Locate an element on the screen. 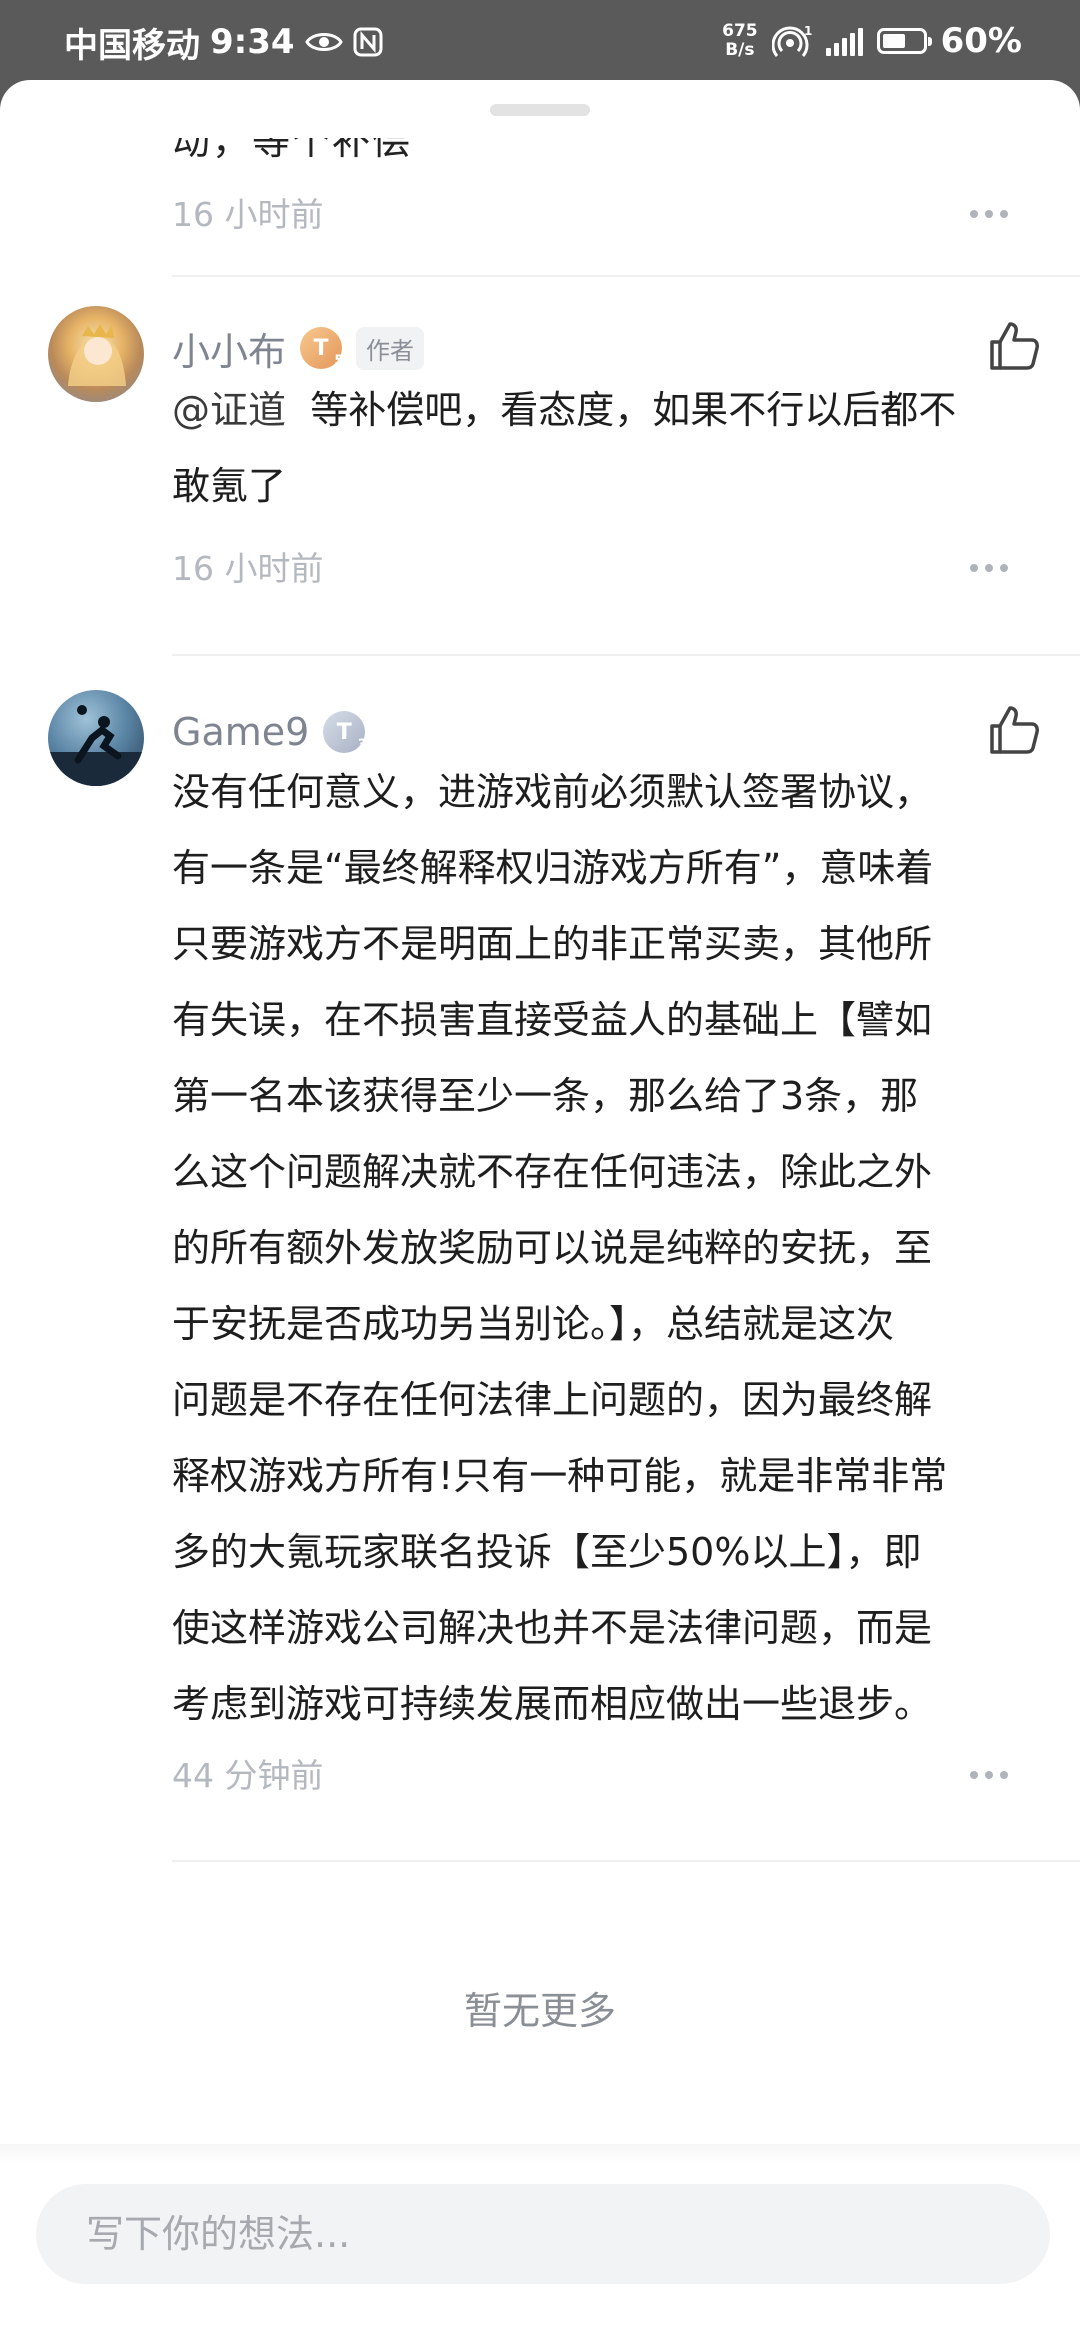 The height and width of the screenshot is (2340, 1080). eye-icon is located at coordinates (323, 42).